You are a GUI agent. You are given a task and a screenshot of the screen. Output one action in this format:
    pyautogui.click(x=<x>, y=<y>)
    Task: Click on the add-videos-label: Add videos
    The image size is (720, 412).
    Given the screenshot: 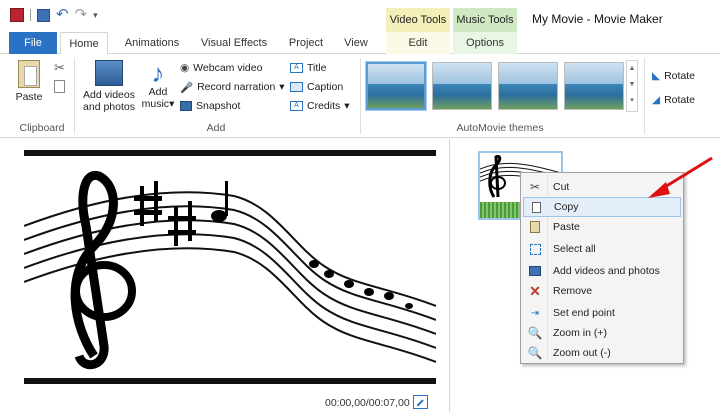 What is the action you would take?
    pyautogui.click(x=109, y=95)
    